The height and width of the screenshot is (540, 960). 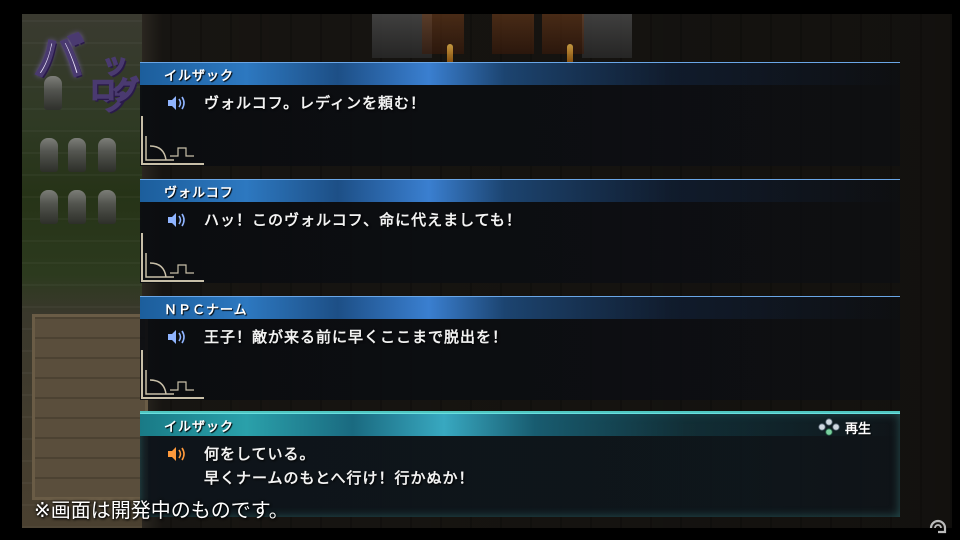 I want to click on replay-hint: 再生, so click(x=845, y=427).